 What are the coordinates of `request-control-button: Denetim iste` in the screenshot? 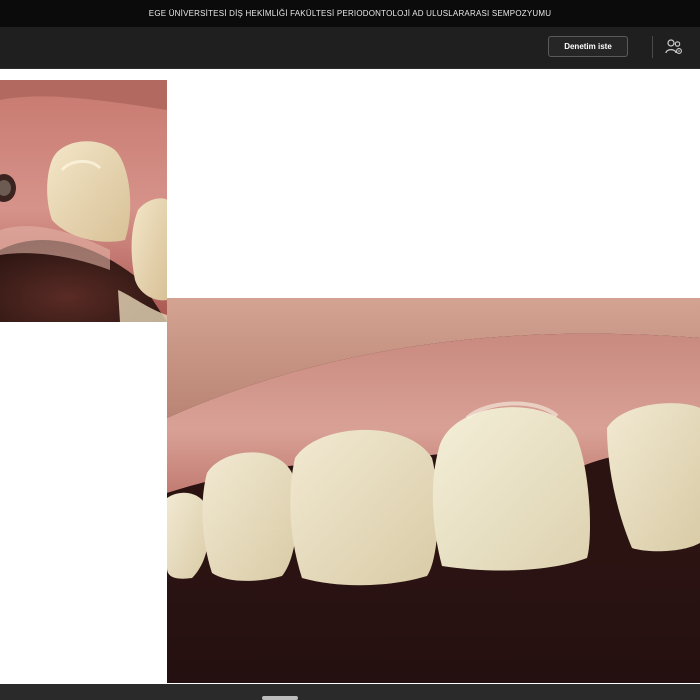 It's located at (588, 46).